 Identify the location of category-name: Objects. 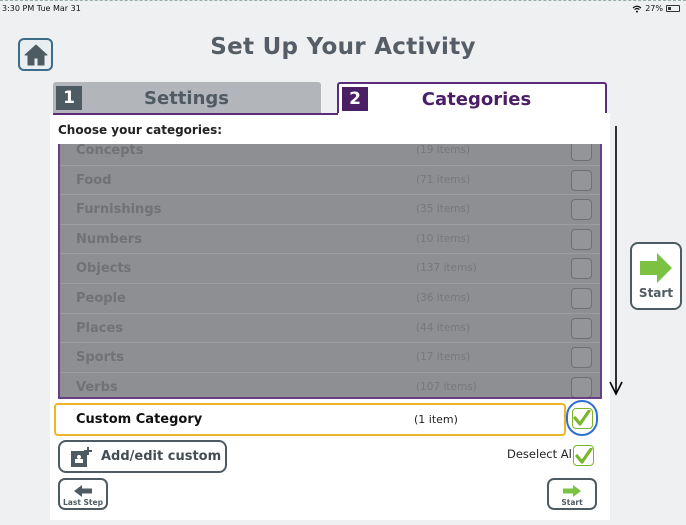
(104, 269).